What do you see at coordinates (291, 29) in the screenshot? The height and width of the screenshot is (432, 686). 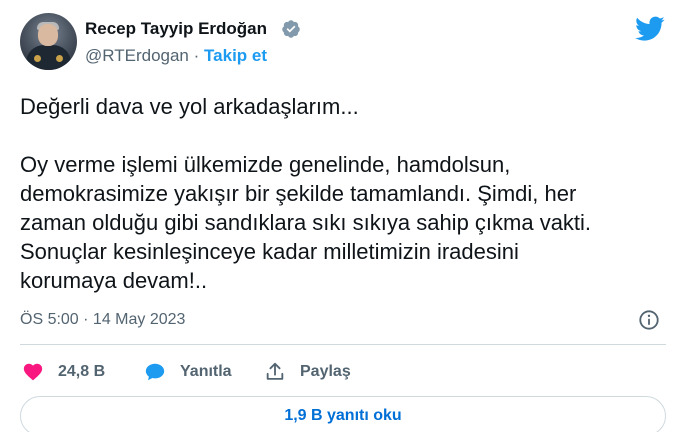 I see `verified-badge-icon` at bounding box center [291, 29].